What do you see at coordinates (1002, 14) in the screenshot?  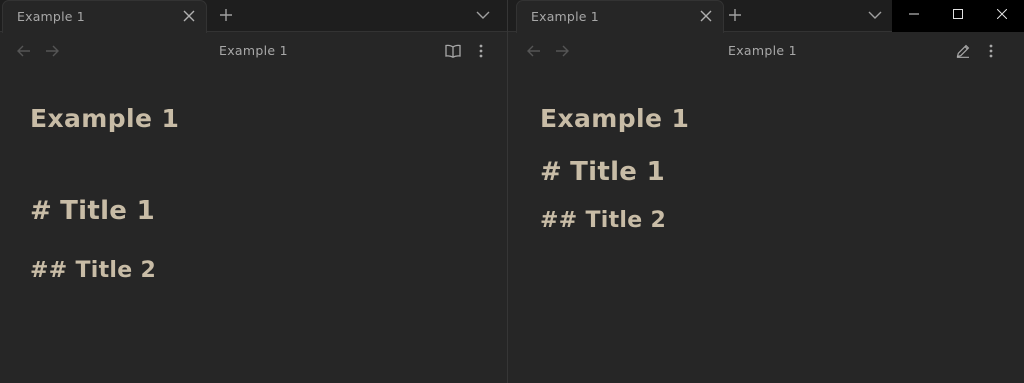 I see `window-close-icon` at bounding box center [1002, 14].